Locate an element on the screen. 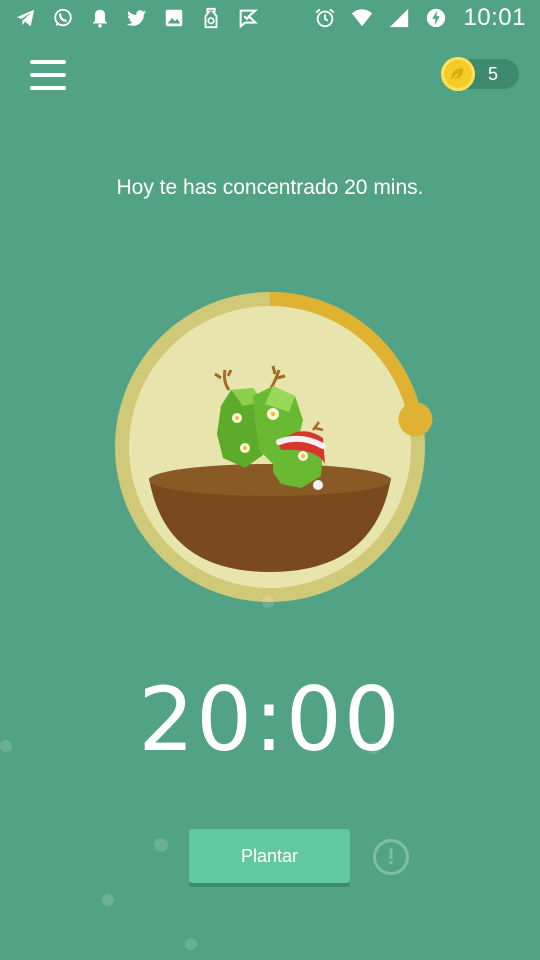 This screenshot has width=540, height=960. whatsapp-icon is located at coordinates (63, 18).